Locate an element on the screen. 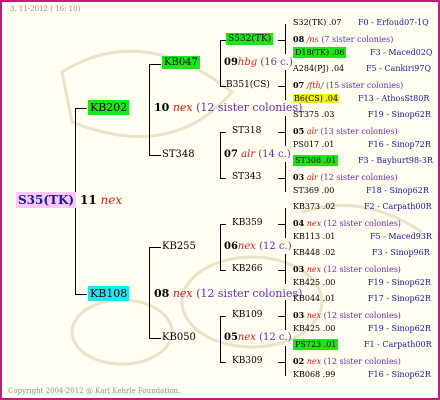  gen4-top-code-0: F0 - Erfoud07-1Q is located at coordinates (393, 22).